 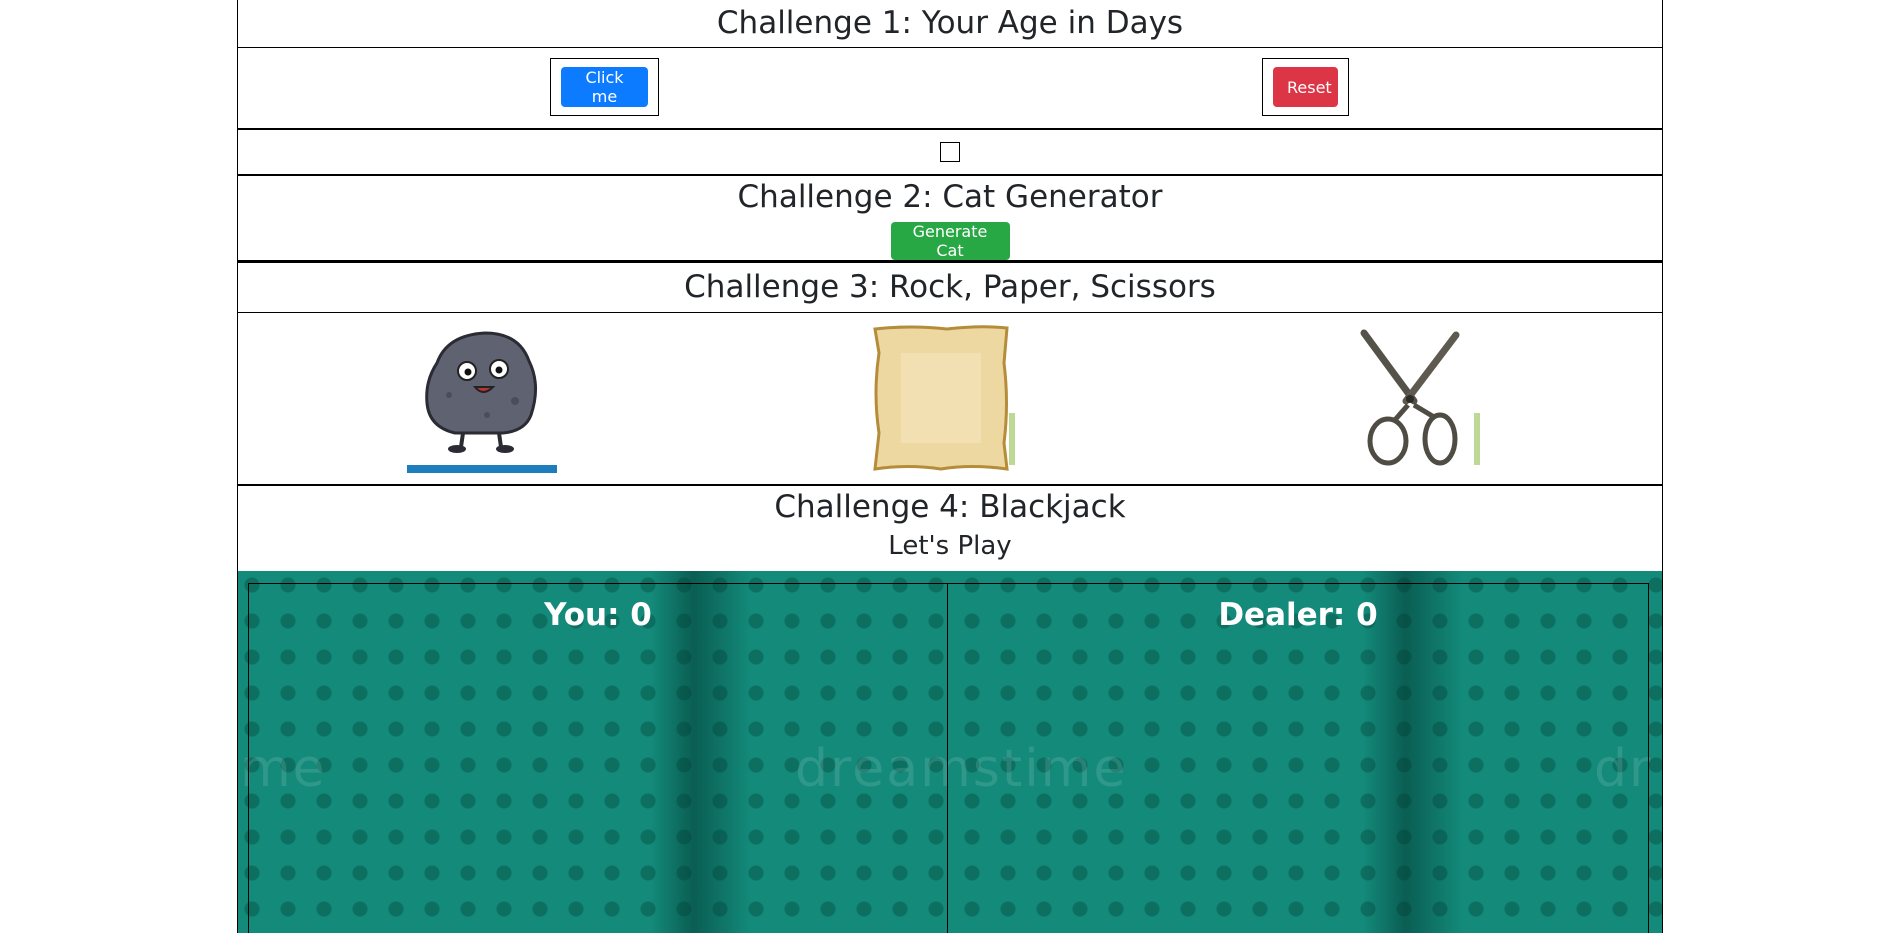 I want to click on challenge1-header: Challenge 1: Your Age in Days, so click(x=950, y=24).